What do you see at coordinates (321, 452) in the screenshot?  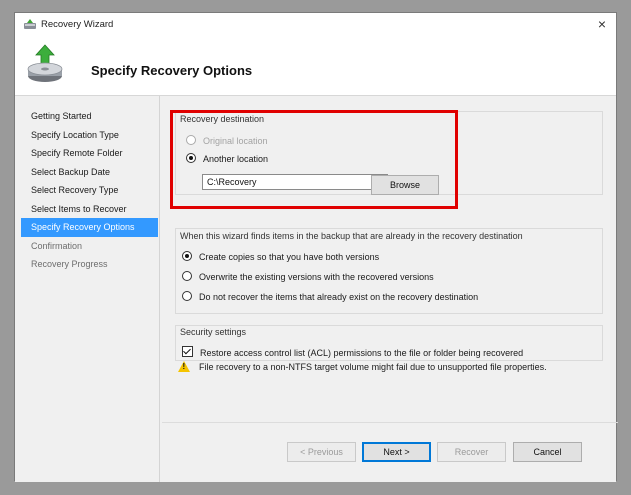 I see `previous-button: < Previous` at bounding box center [321, 452].